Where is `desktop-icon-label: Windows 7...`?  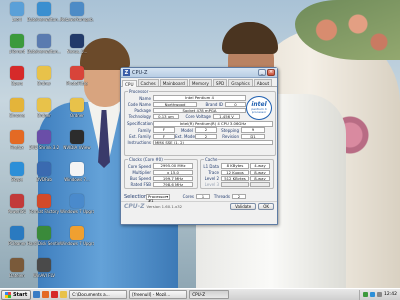
desktop-icon-label: Windows 7... is located at coordinates (77, 179).